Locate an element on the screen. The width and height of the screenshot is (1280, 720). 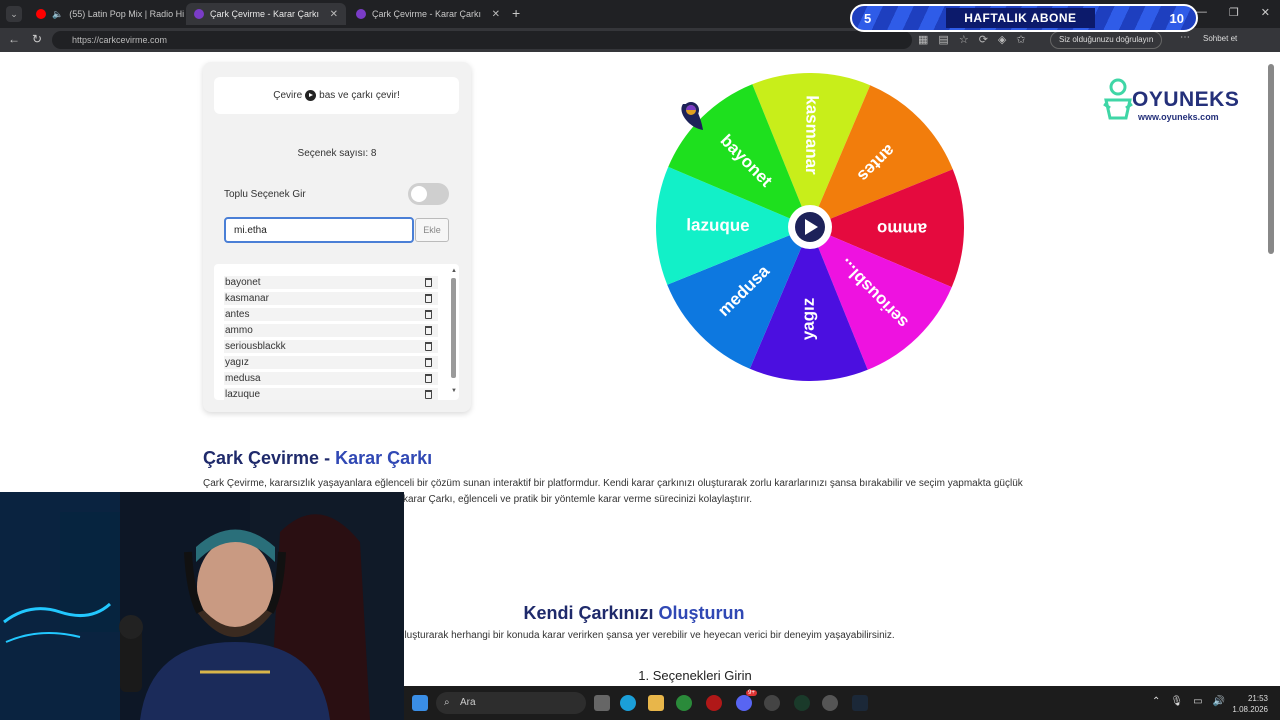
list-item: kasmanar is located at coordinates (331, 298).